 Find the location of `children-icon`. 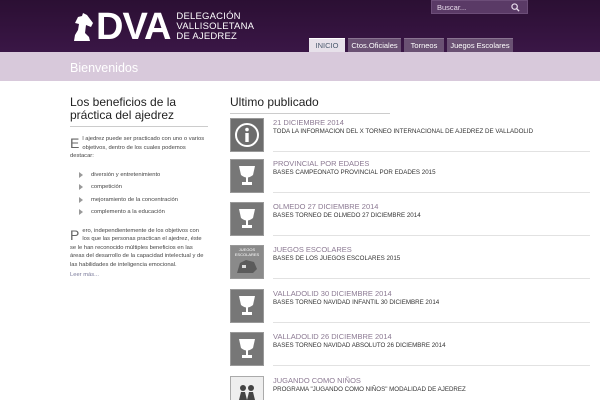

children-icon is located at coordinates (247, 392).